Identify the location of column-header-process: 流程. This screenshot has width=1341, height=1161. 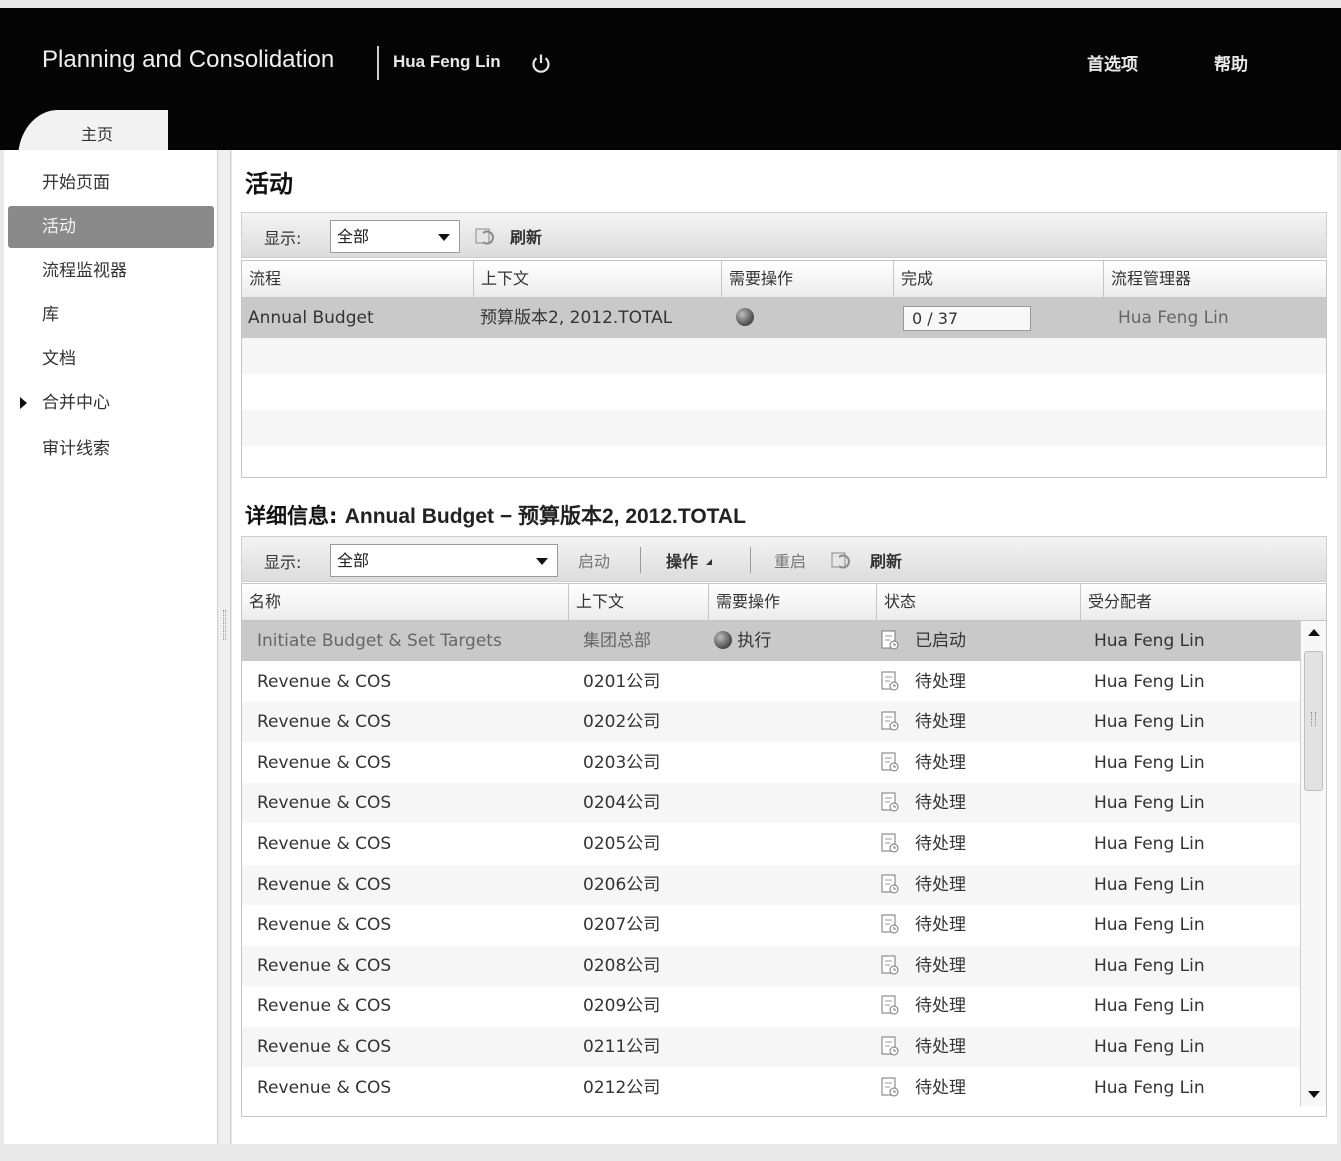
(358, 279).